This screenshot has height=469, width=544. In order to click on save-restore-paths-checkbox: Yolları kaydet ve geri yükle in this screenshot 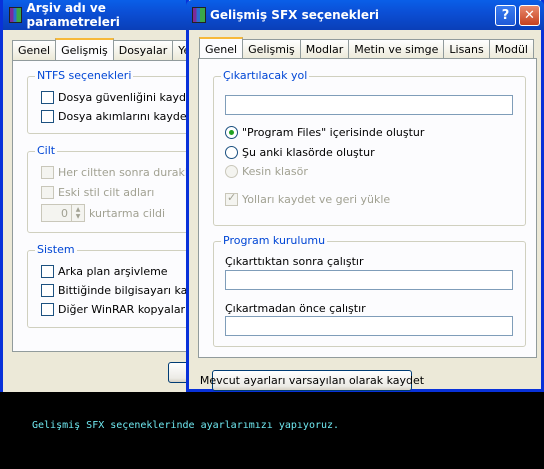, I will do `click(307, 198)`.